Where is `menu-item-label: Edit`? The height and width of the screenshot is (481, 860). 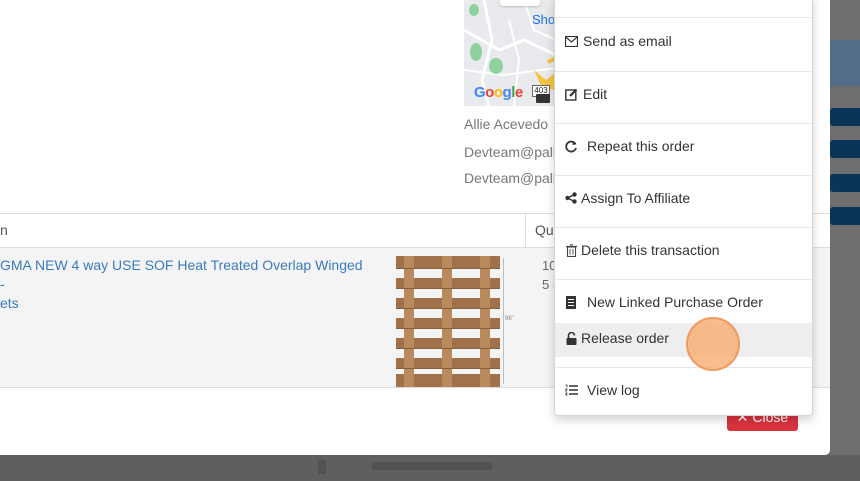 menu-item-label: Edit is located at coordinates (595, 94).